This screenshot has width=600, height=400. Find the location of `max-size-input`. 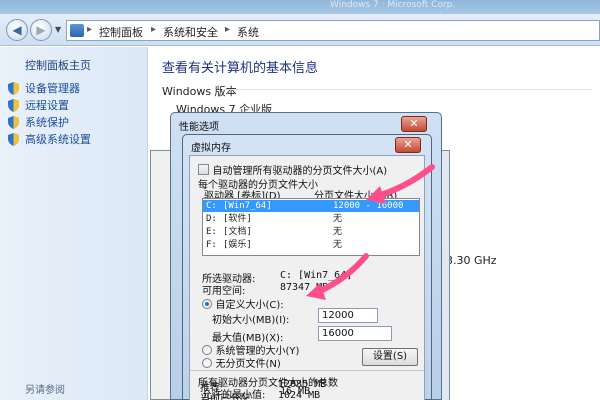

max-size-input is located at coordinates (355, 333).